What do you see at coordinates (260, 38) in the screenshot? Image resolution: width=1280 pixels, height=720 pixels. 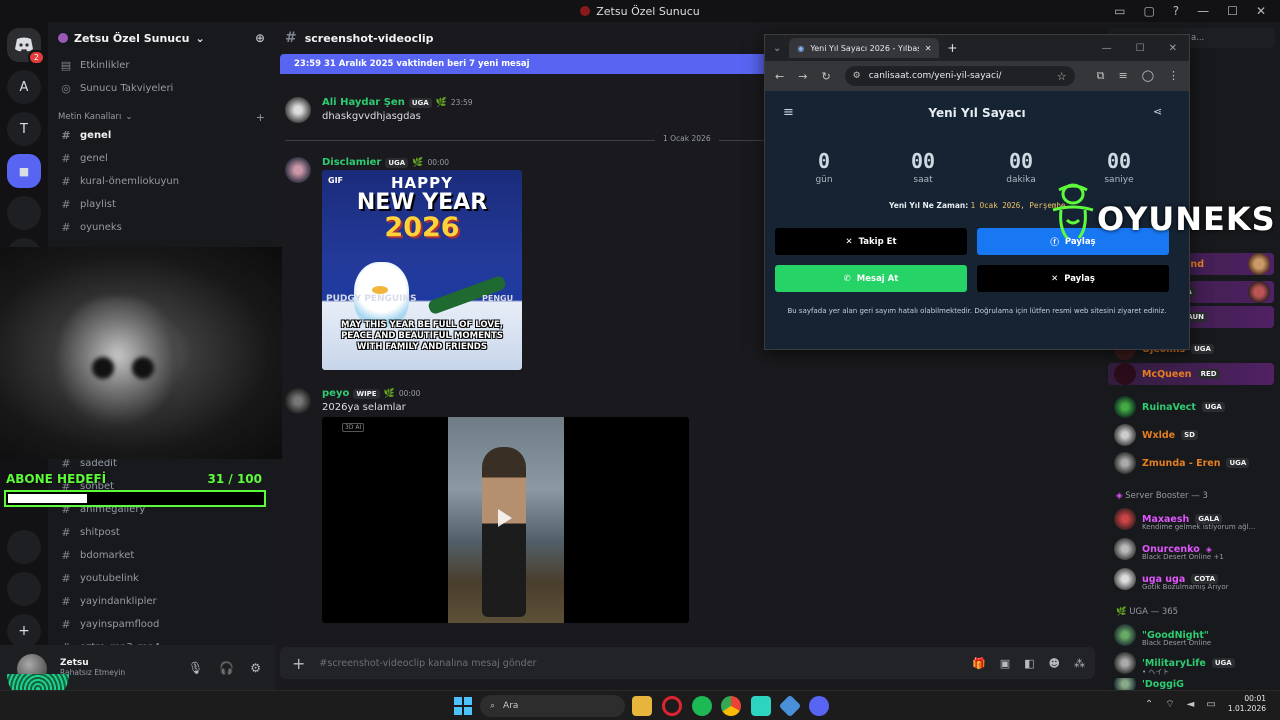 I see `person-add-icon: ⊕` at bounding box center [260, 38].